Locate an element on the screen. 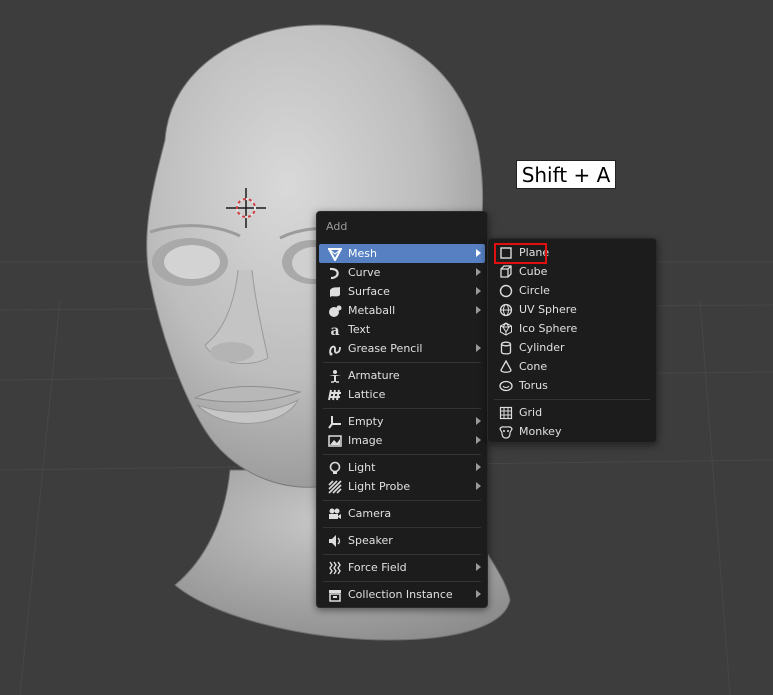 This screenshot has width=773, height=695. grid-icon is located at coordinates (506, 413).